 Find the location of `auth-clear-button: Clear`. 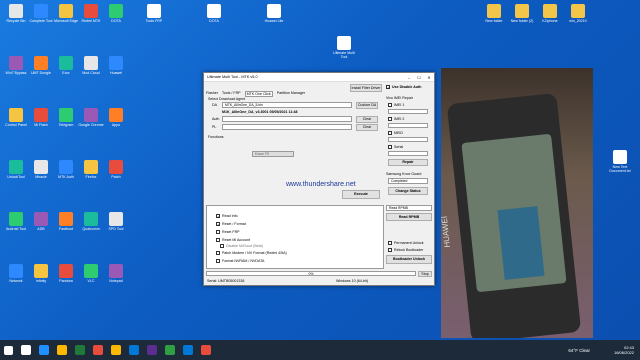

auth-clear-button: Clear is located at coordinates (367, 119).